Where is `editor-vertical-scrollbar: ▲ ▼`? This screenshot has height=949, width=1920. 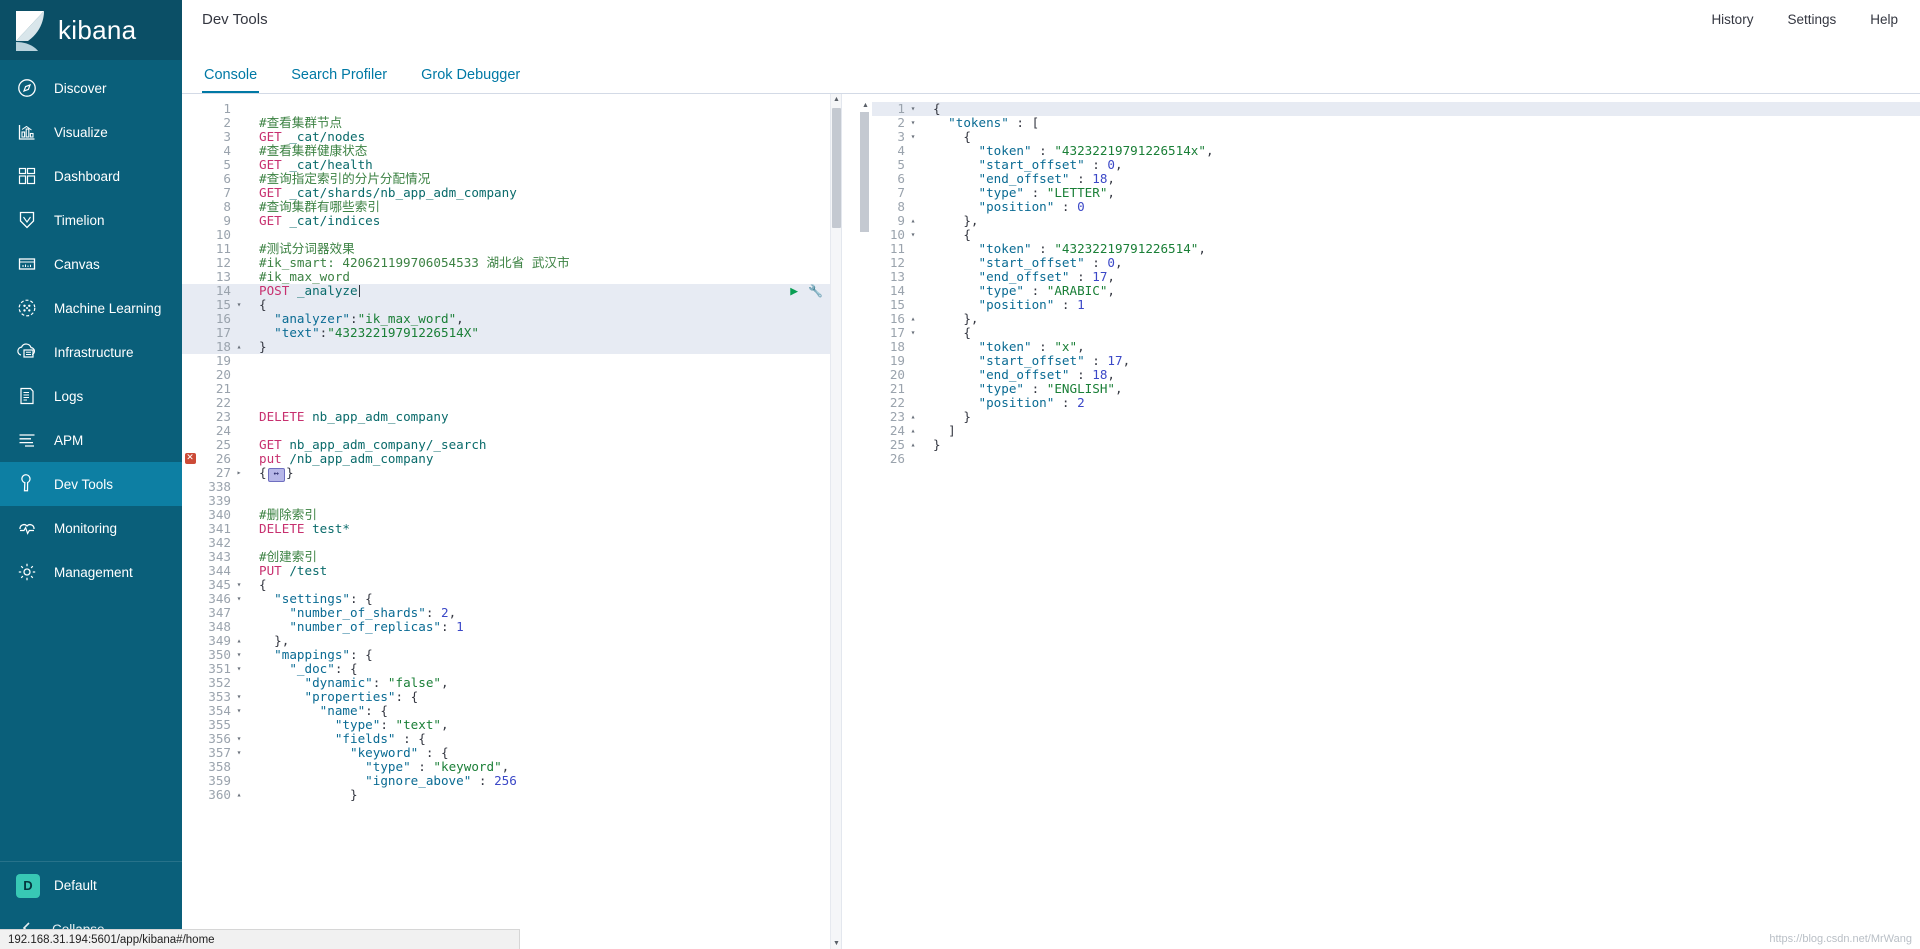
editor-vertical-scrollbar: ▲ ▼ is located at coordinates (835, 521).